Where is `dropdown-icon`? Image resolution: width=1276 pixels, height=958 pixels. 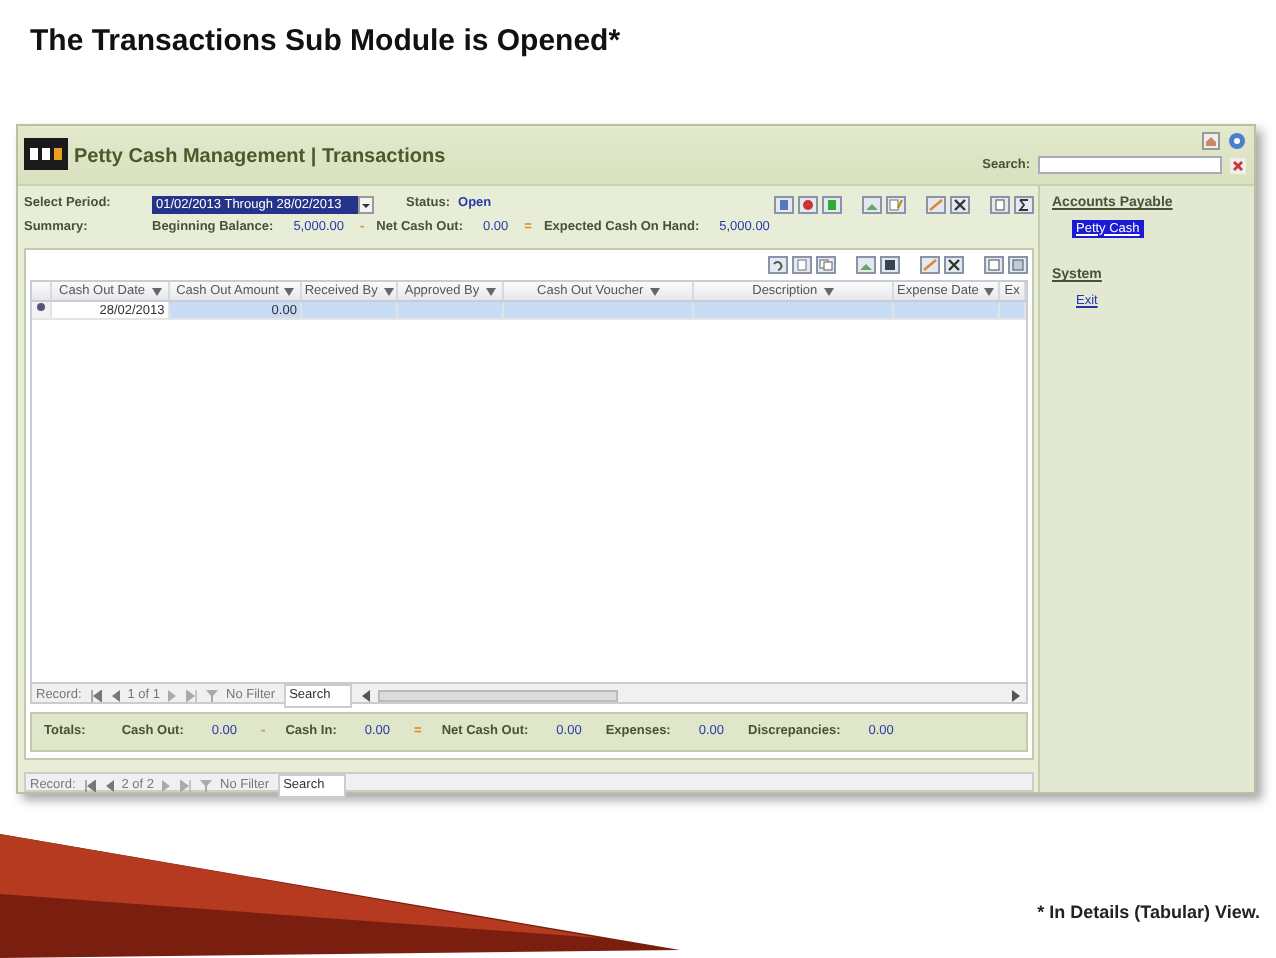
dropdown-icon is located at coordinates (366, 204).